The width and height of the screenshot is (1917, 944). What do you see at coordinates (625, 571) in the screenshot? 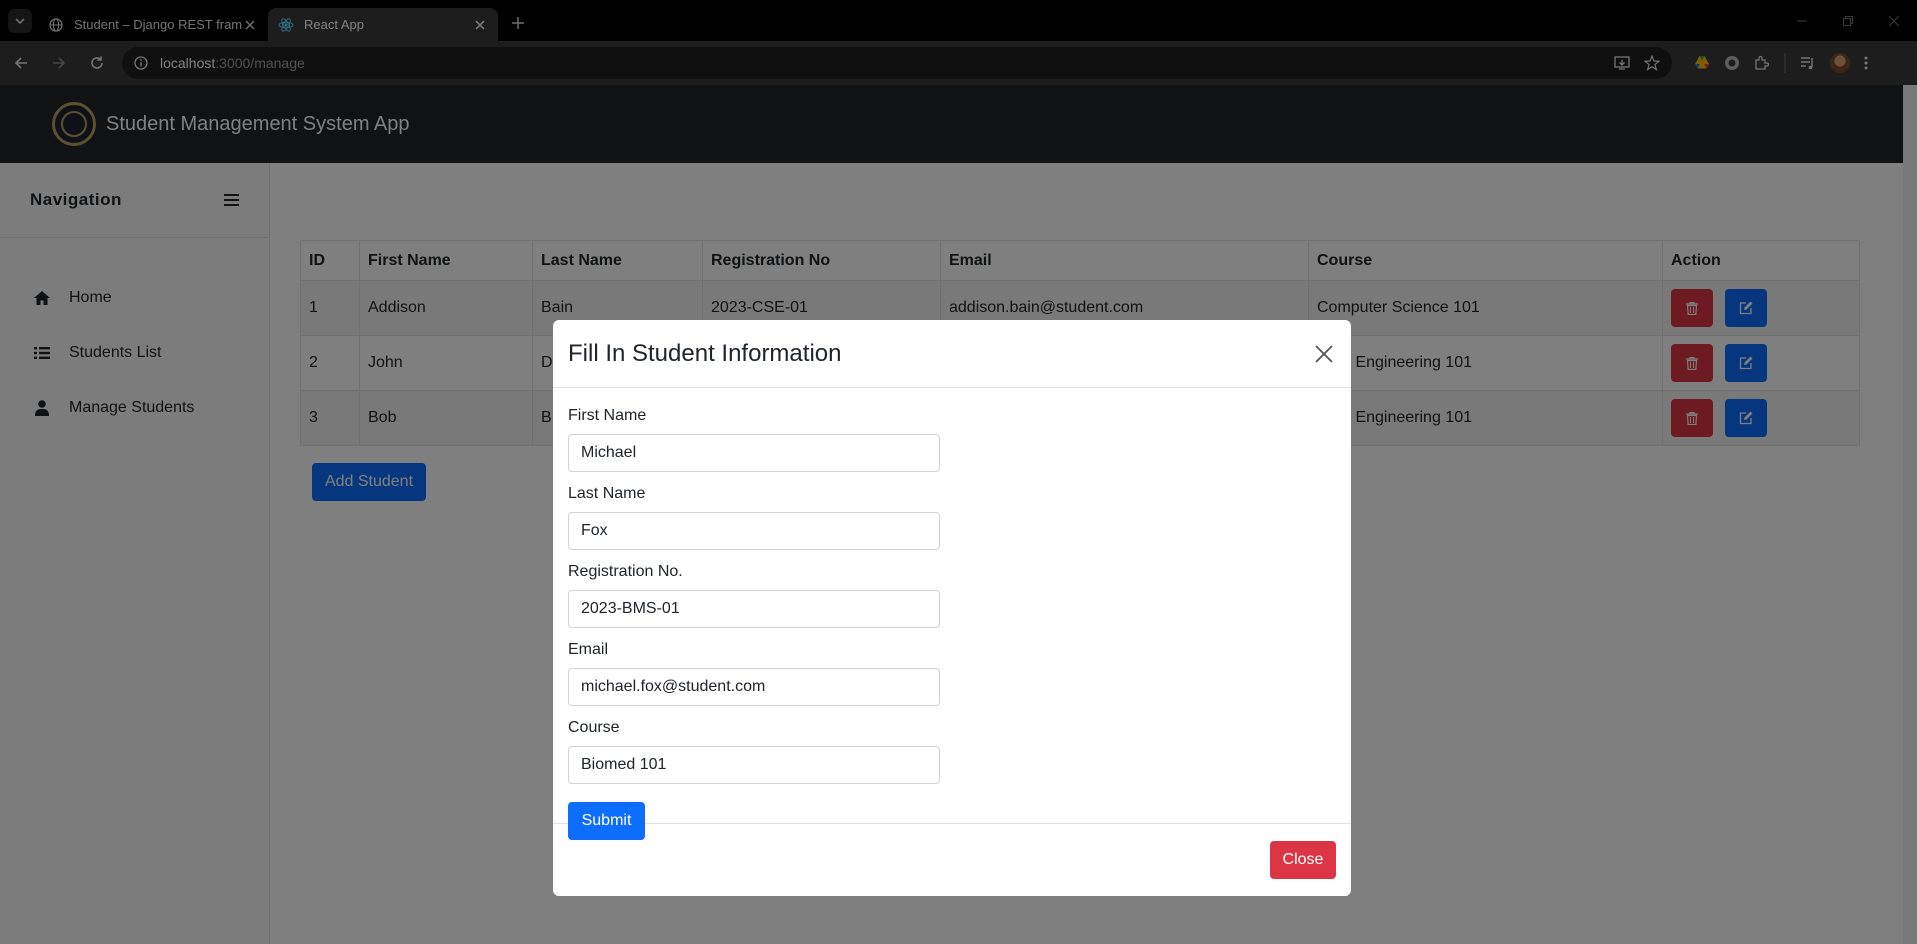
I see `registration-no-label: Registration No.` at bounding box center [625, 571].